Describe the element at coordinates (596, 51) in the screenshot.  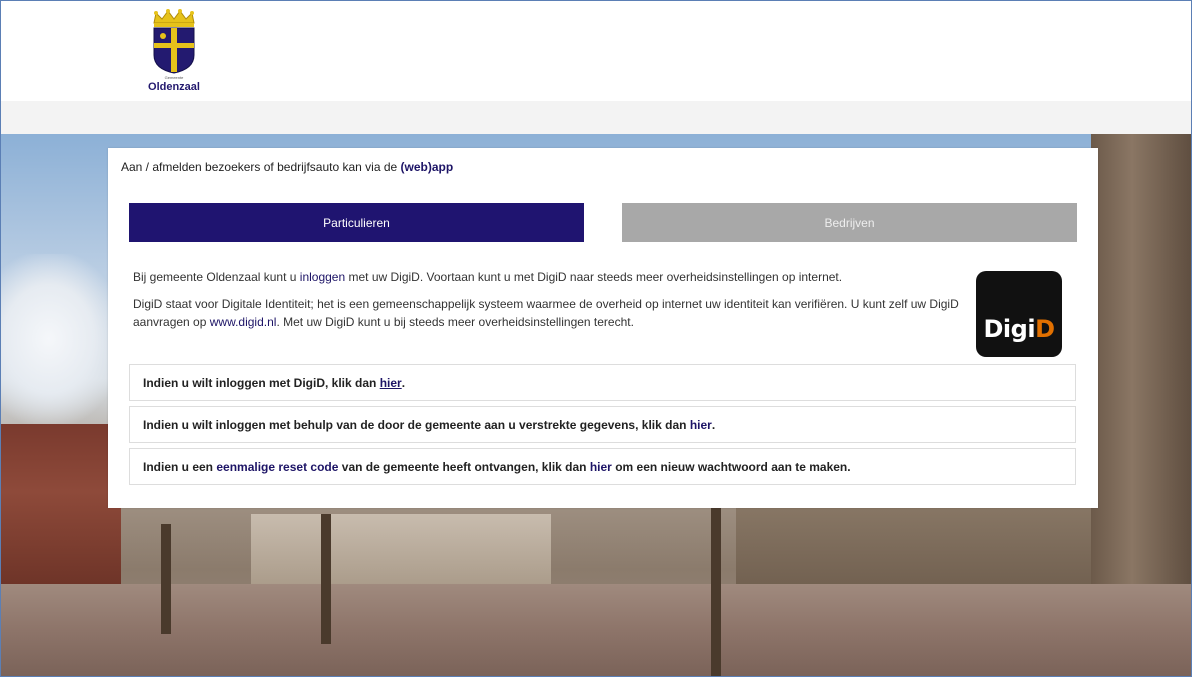
I see `site-header: Gemeente Oldenzaal` at that location.